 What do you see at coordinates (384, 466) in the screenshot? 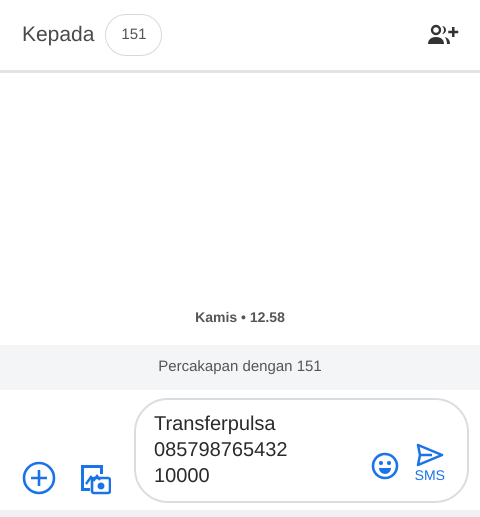
I see `emoji-icon` at bounding box center [384, 466].